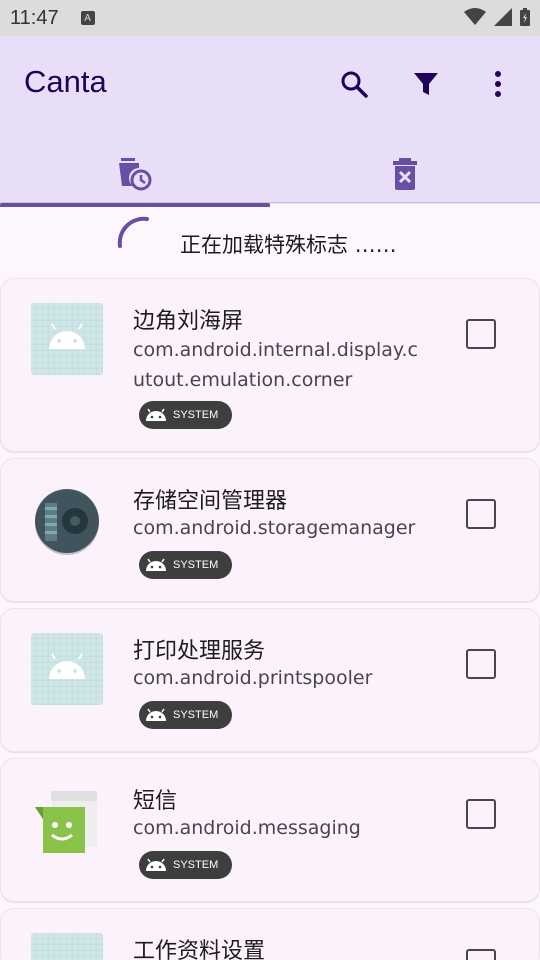 The width and height of the screenshot is (540, 960). I want to click on search-icon, so click(354, 84).